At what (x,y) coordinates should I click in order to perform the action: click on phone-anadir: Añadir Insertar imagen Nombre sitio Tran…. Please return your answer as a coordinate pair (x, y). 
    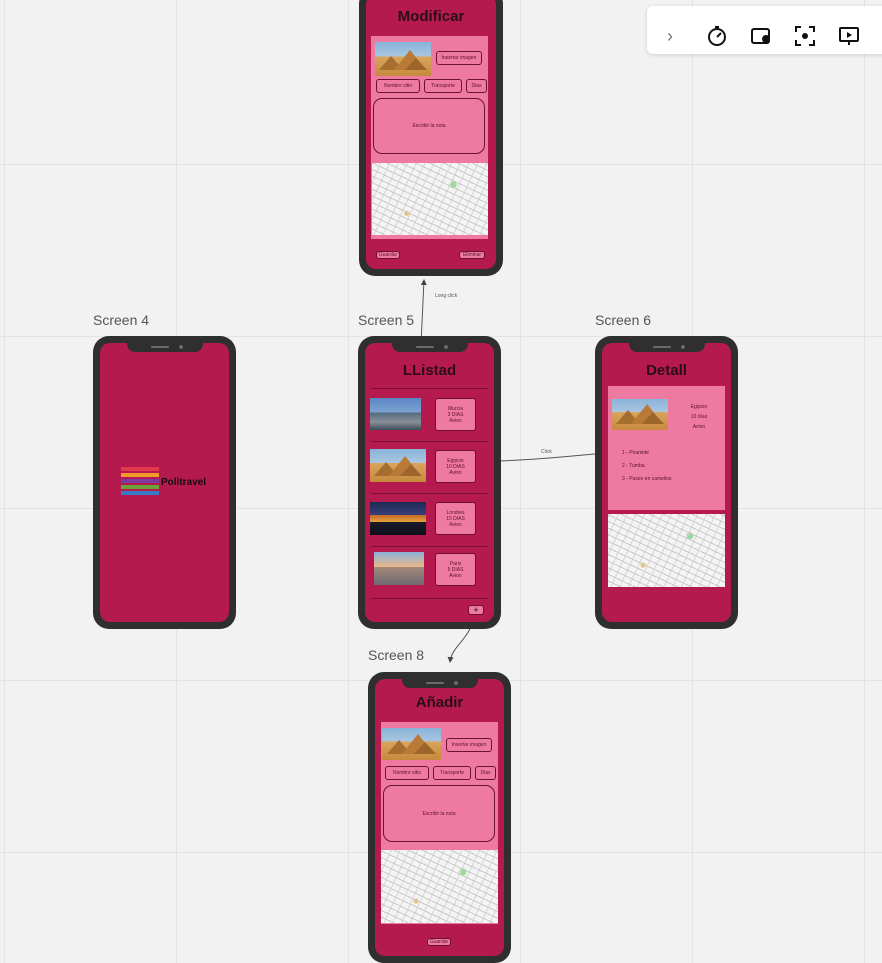
    Looking at the image, I should click on (439, 817).